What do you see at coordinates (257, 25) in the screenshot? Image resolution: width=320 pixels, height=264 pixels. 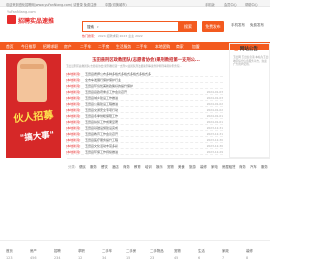 I see `free-publish-link: 免费发布` at bounding box center [257, 25].